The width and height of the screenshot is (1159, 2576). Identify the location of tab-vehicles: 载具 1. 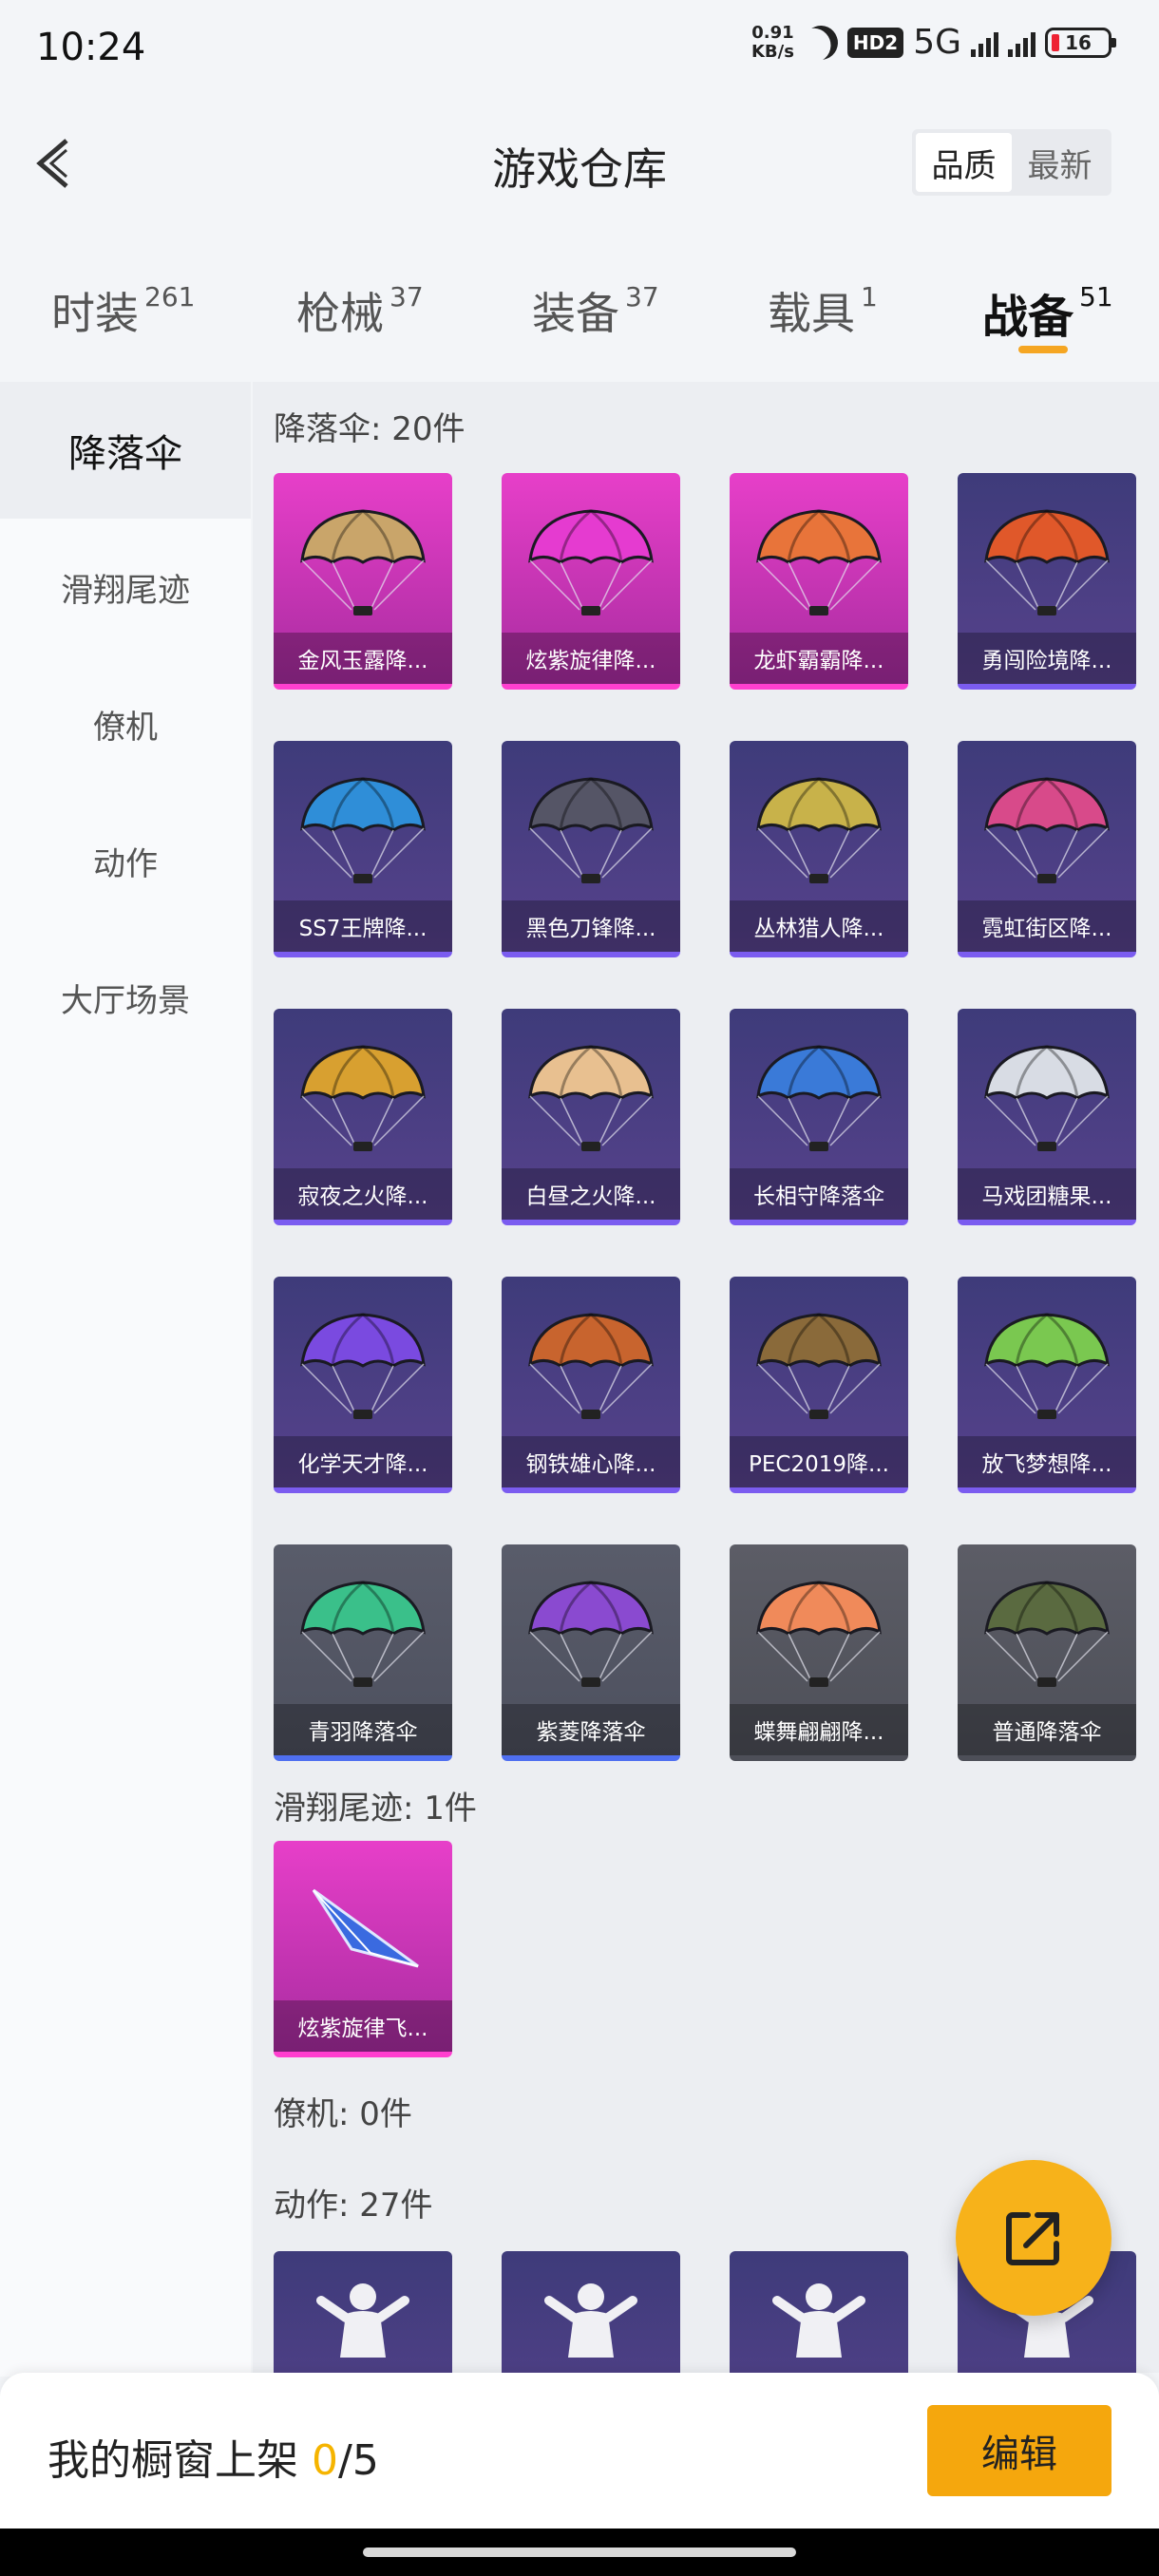
(823, 310).